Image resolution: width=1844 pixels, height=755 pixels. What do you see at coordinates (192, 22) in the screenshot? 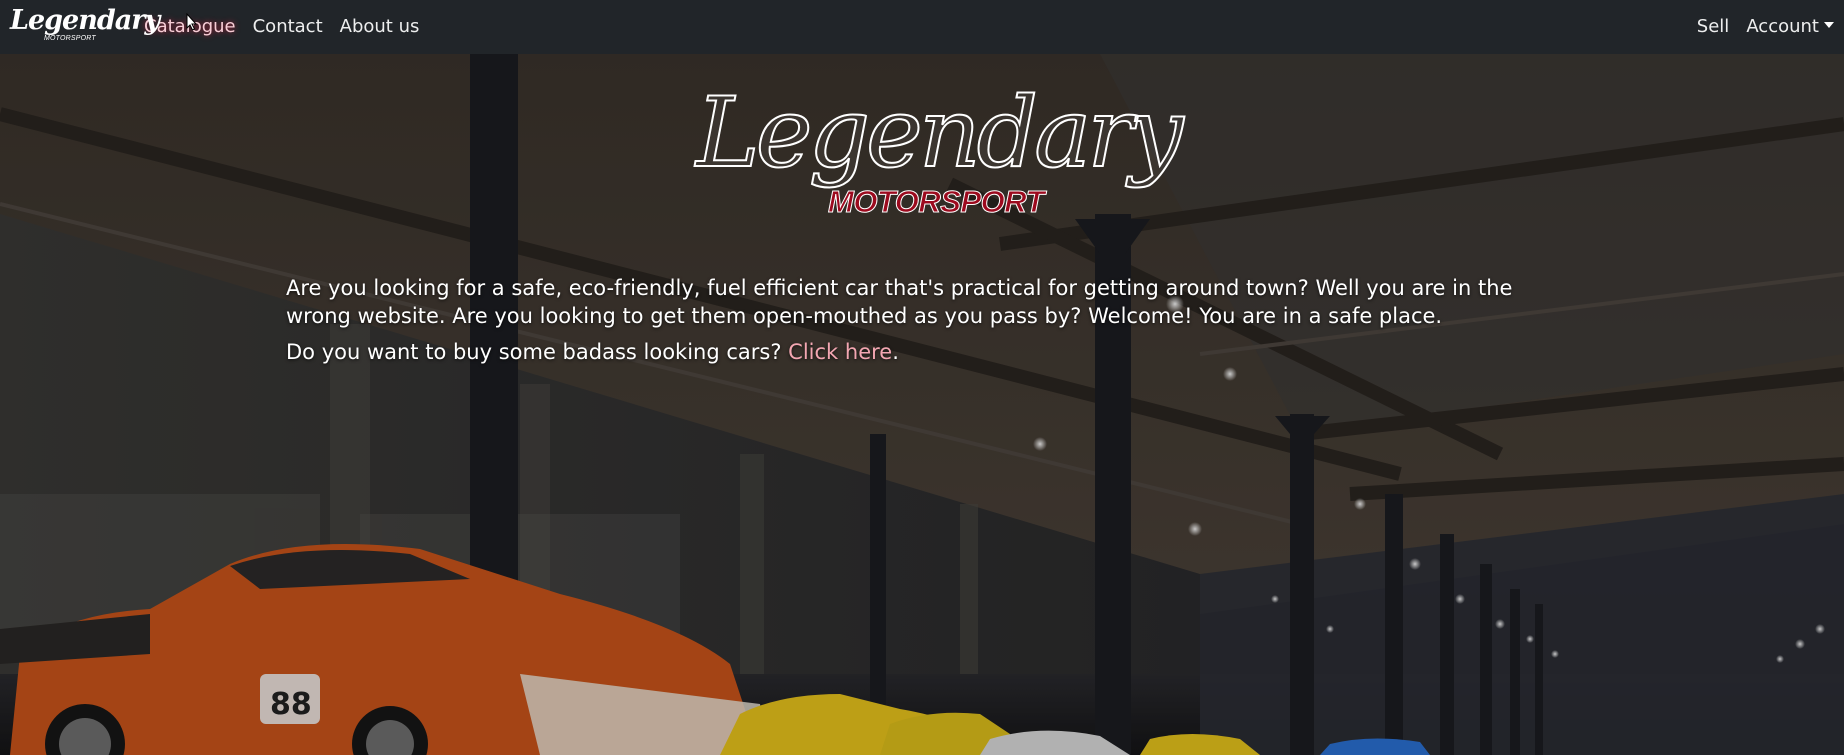
I see `mouse-pointer-icon` at bounding box center [192, 22].